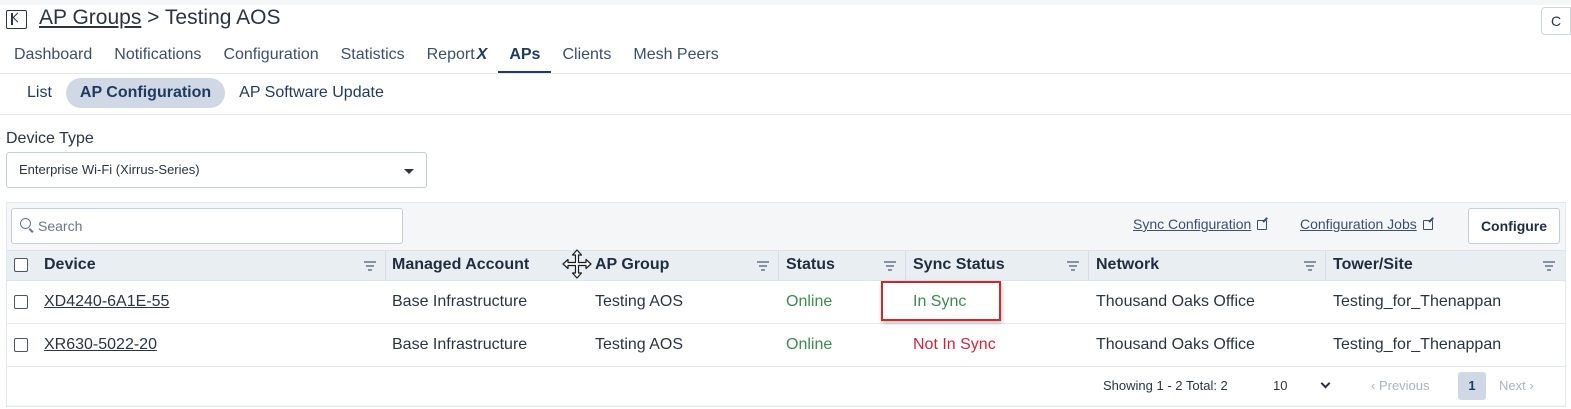  I want to click on sync-configuration-link: Sync Configuration, so click(1200, 224).